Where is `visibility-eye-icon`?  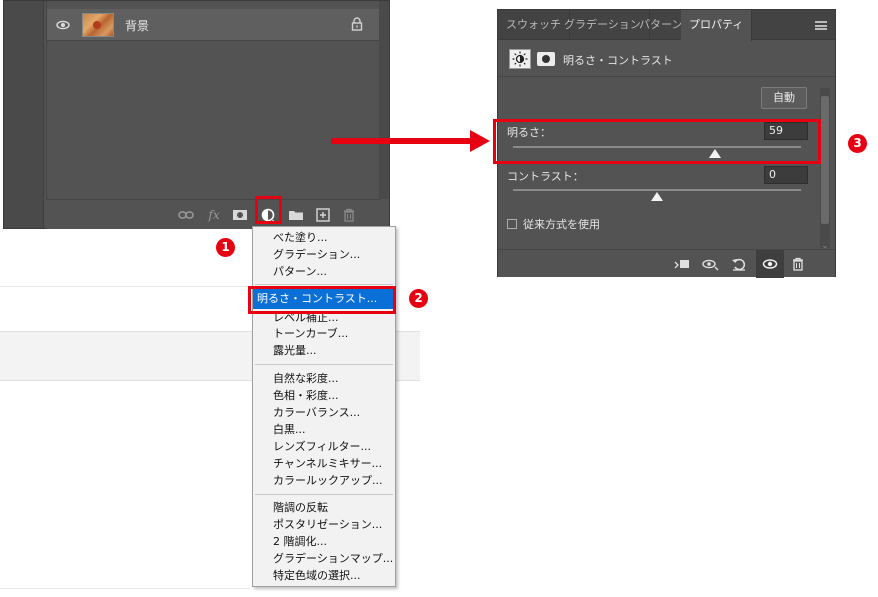 visibility-eye-icon is located at coordinates (770, 264).